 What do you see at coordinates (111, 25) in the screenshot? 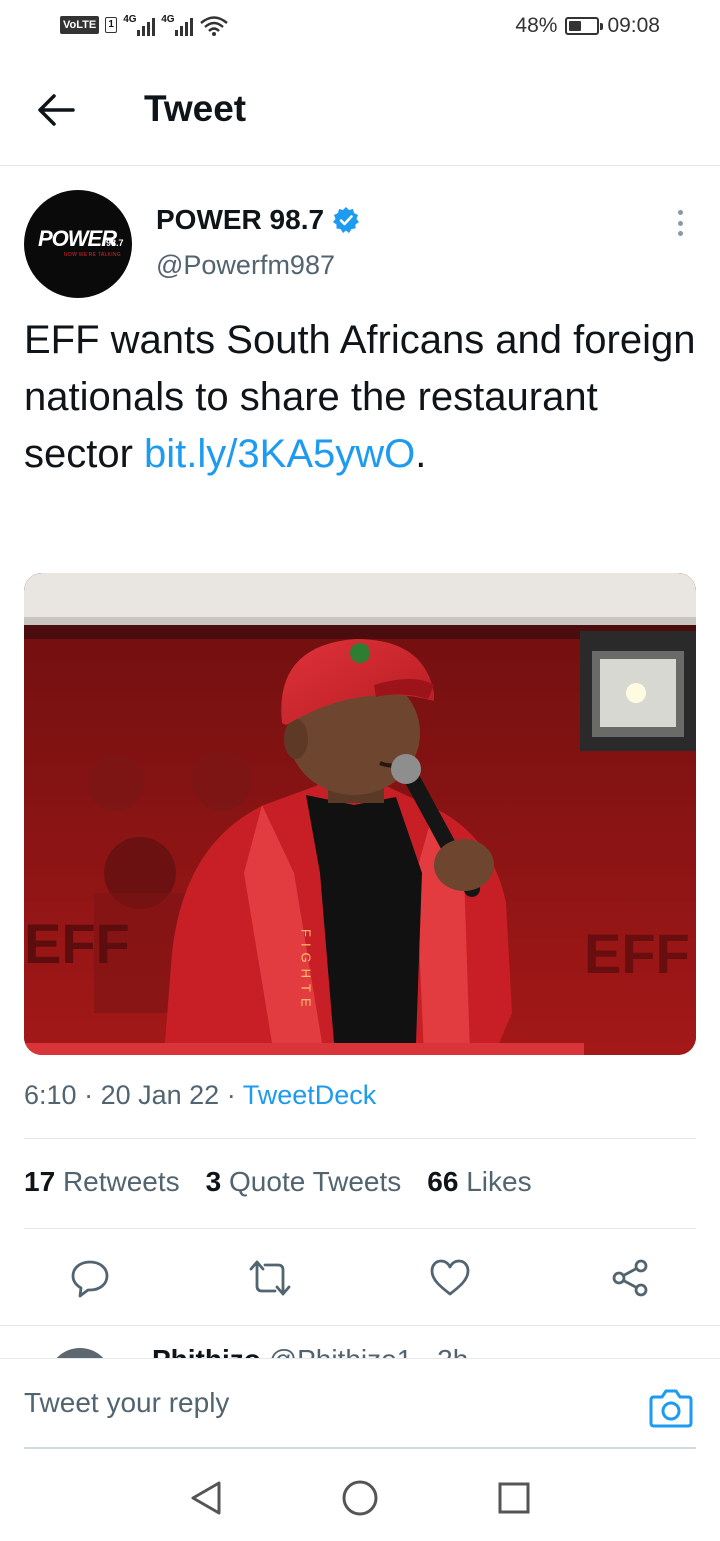
I see `sim-indicator: 1` at bounding box center [111, 25].